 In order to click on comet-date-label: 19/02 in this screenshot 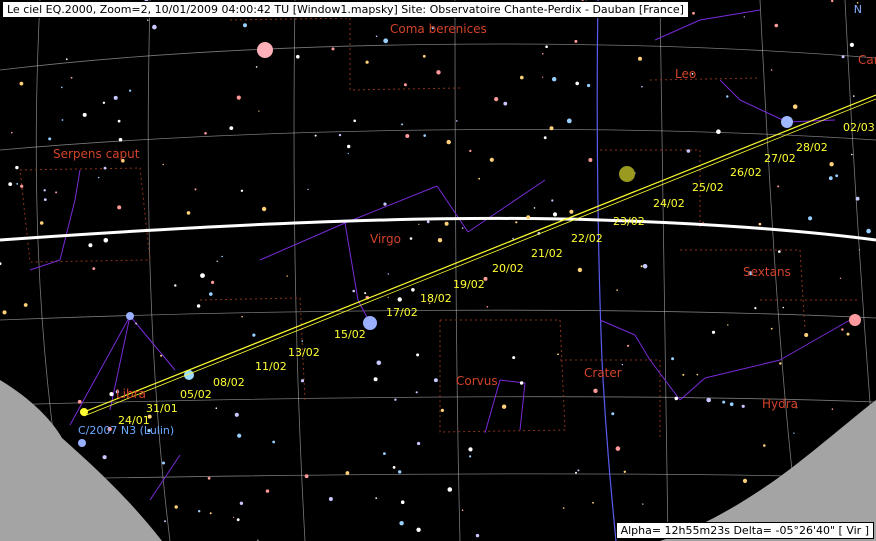, I will do `click(469, 284)`.